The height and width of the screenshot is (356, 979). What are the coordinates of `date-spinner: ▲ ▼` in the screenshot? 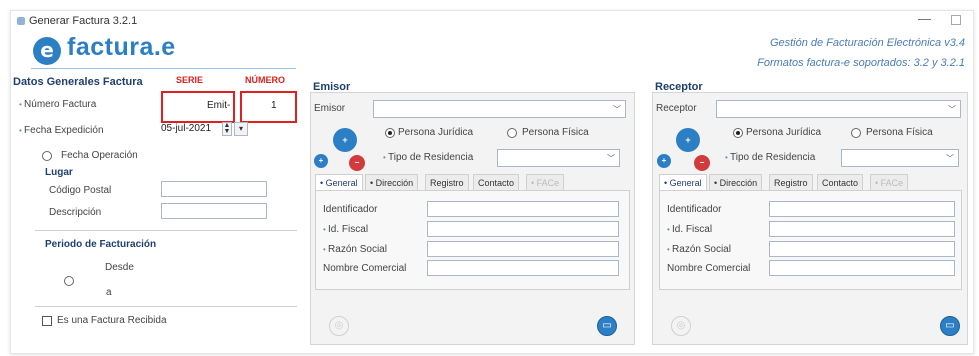 It's located at (227, 129).